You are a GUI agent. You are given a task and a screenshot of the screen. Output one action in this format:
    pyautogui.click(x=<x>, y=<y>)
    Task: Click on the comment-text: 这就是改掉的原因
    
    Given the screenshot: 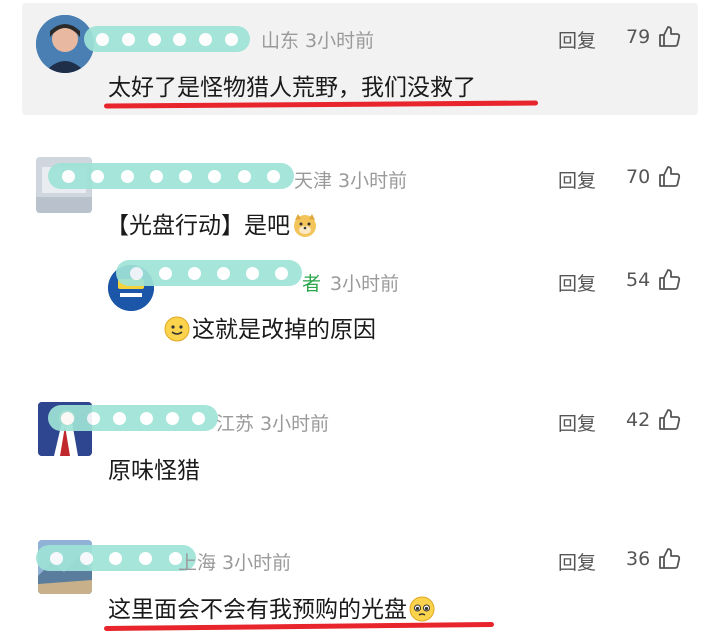 What is the action you would take?
    pyautogui.click(x=270, y=327)
    